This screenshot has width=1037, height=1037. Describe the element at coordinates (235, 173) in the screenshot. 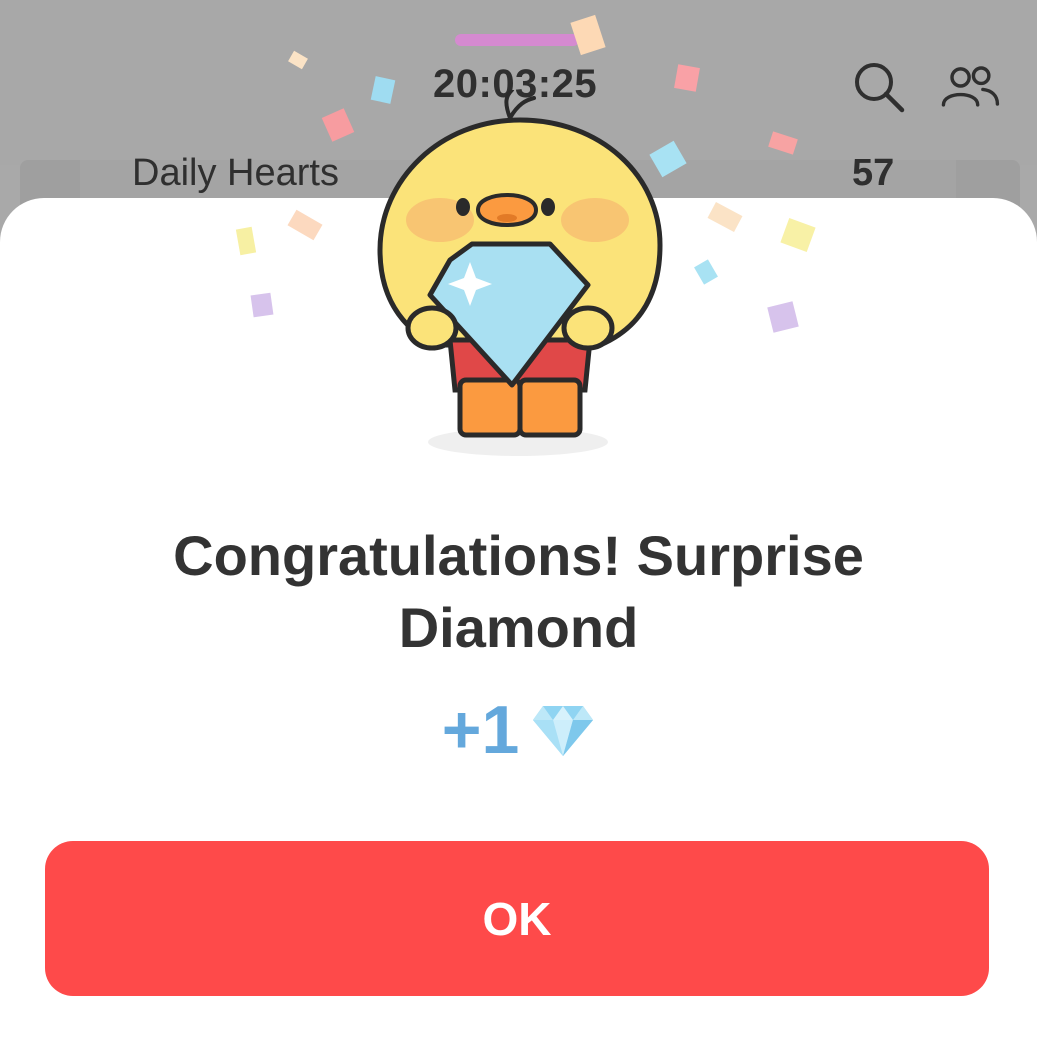

I see `daily-hearts-label: Daily Hearts` at that location.